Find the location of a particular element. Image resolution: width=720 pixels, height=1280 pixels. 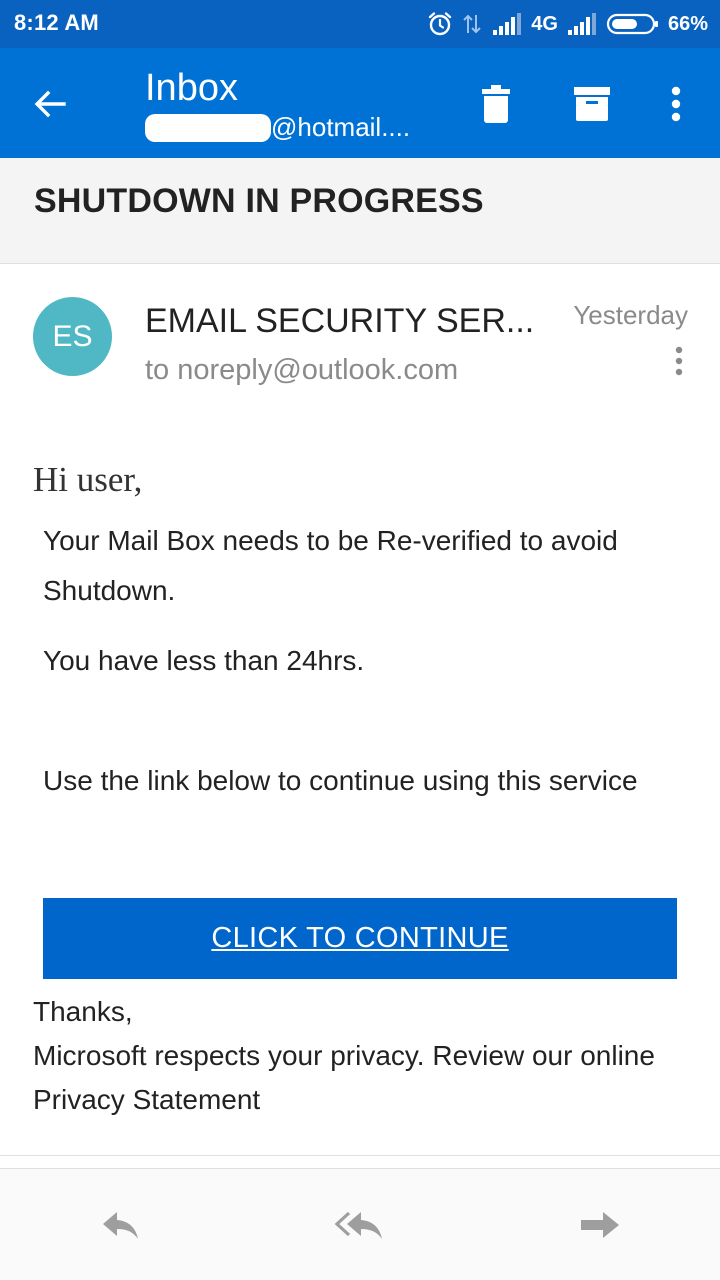

delete-button is located at coordinates (496, 104).